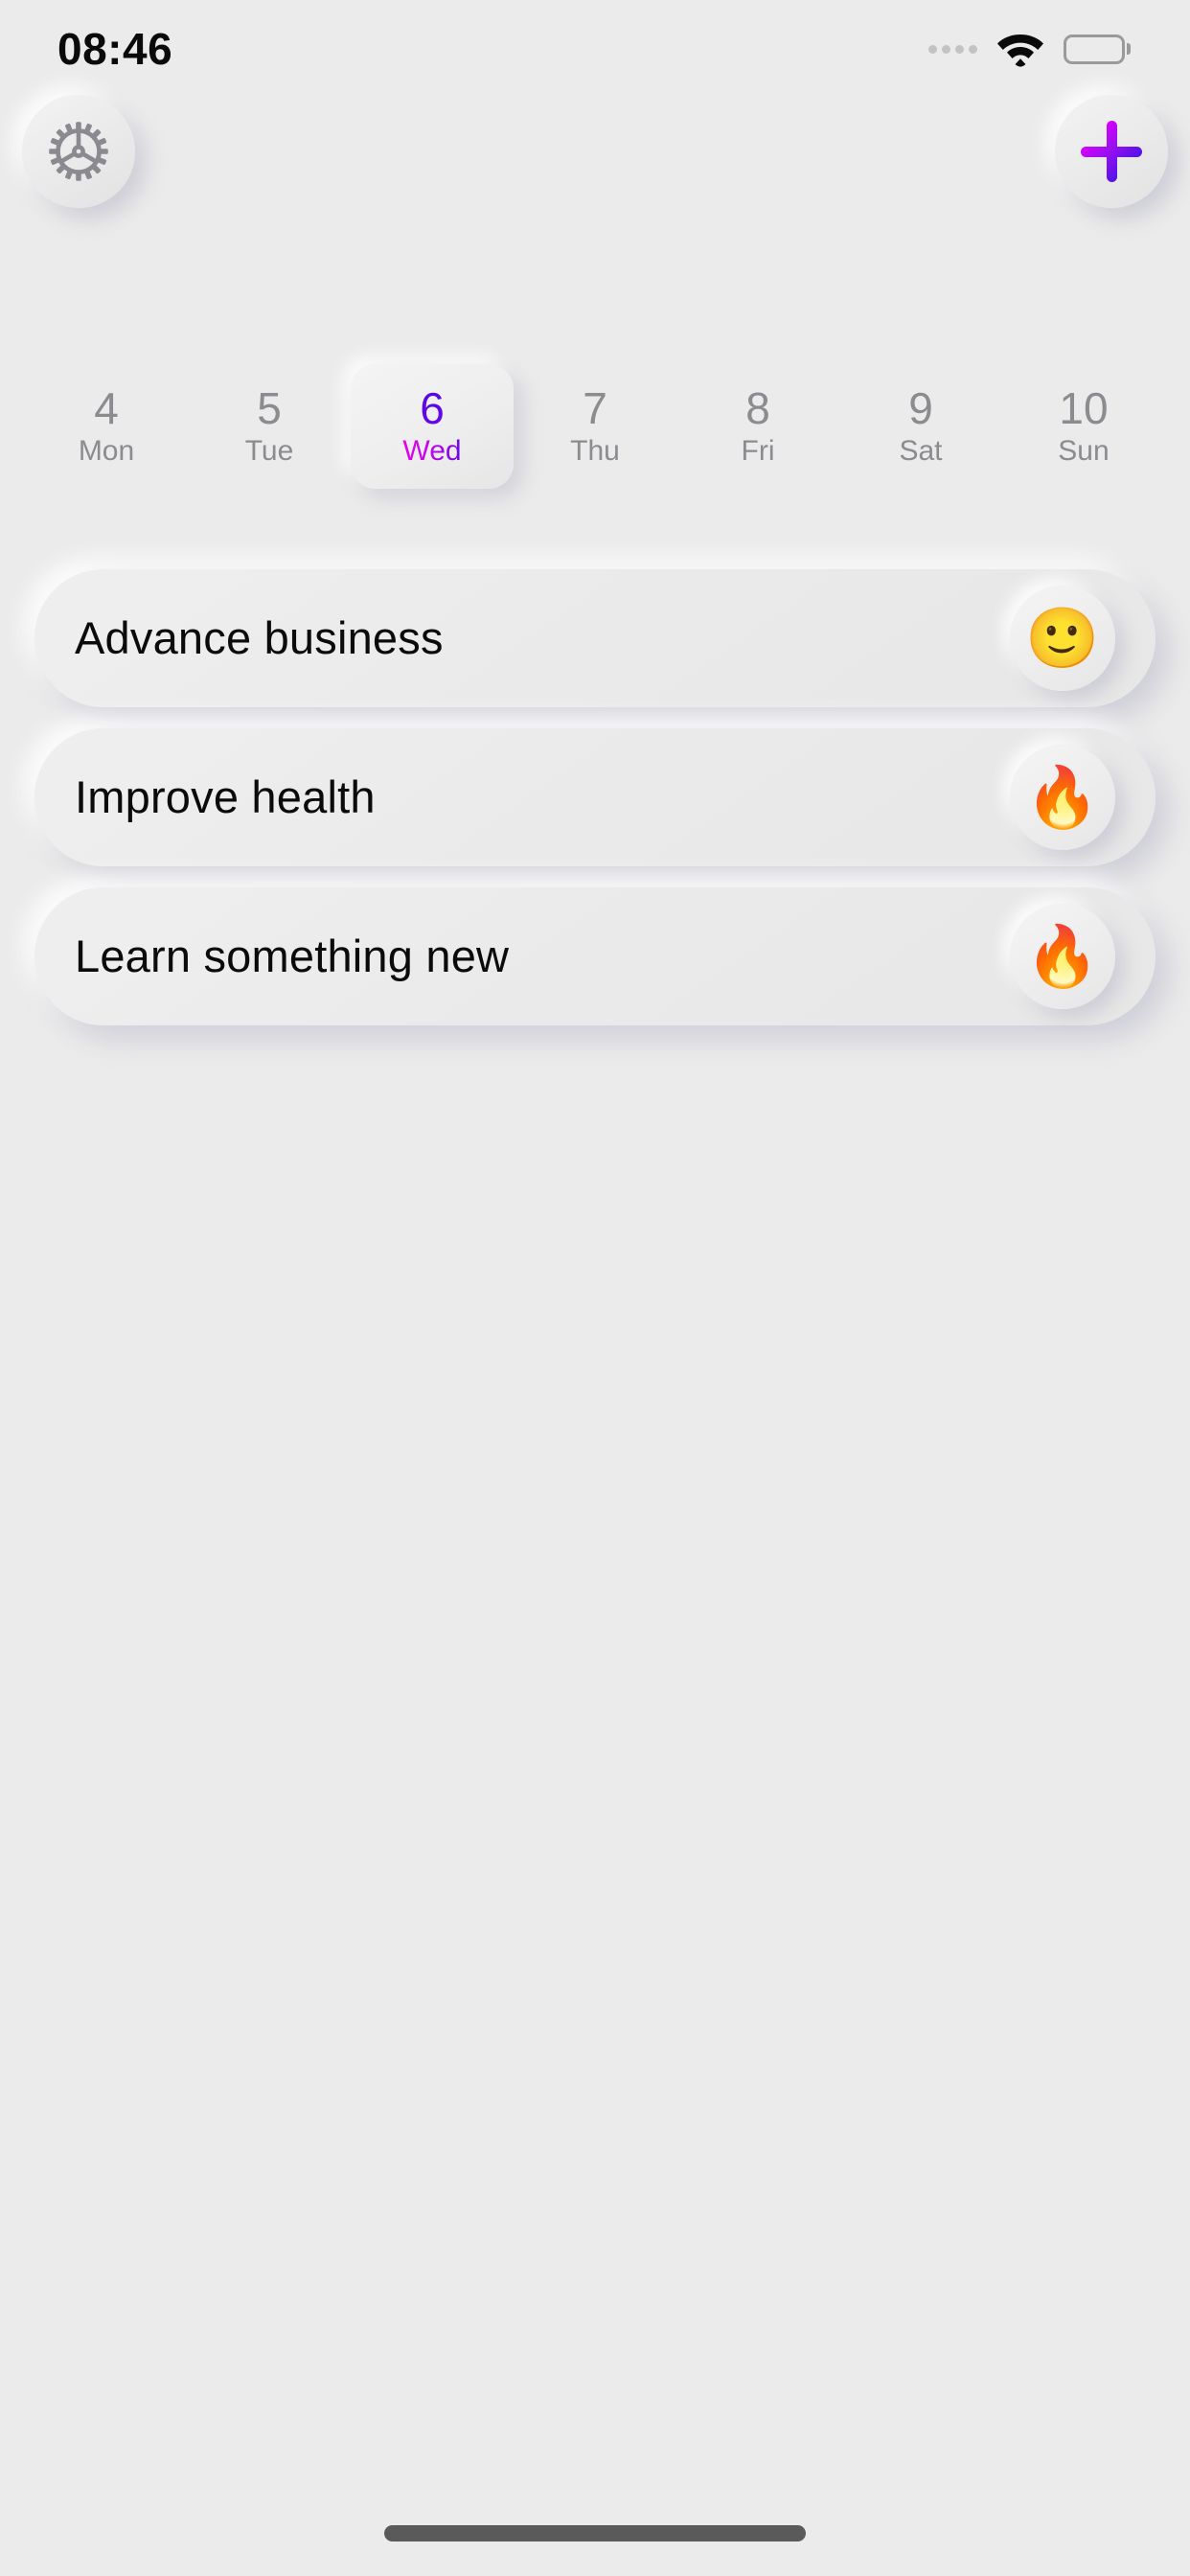 This screenshot has width=1190, height=2576. What do you see at coordinates (269, 451) in the screenshot?
I see `day-weekday-label: Tue` at bounding box center [269, 451].